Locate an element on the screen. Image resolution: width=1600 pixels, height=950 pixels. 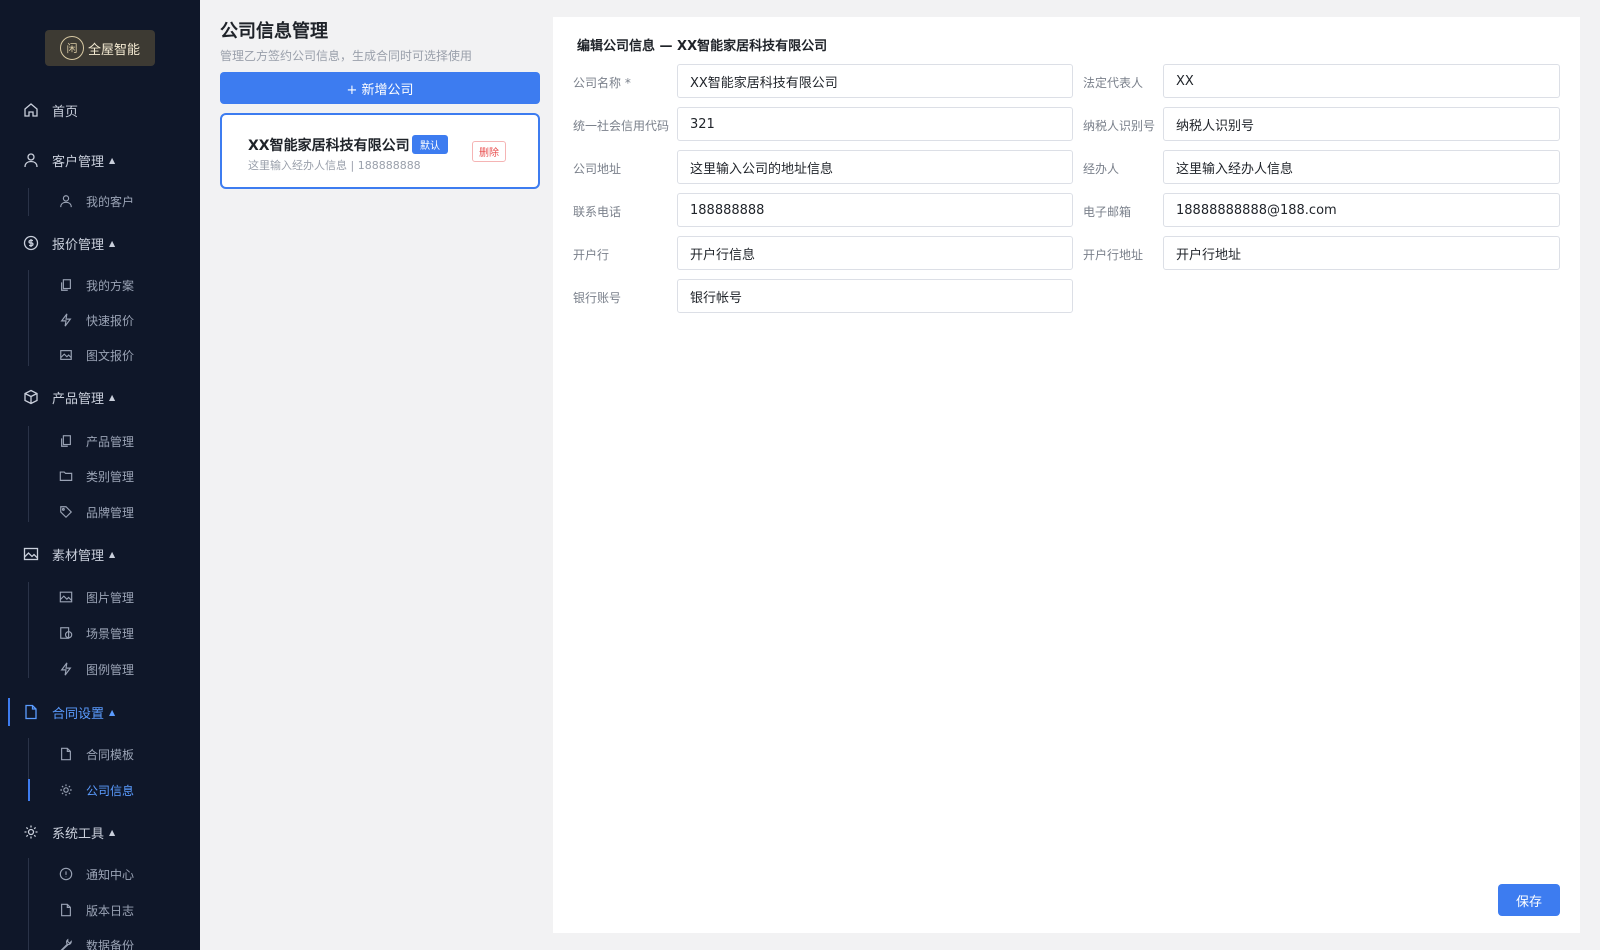
nav-product-mgmt: 产品管理 is located at coordinates (100, 441).